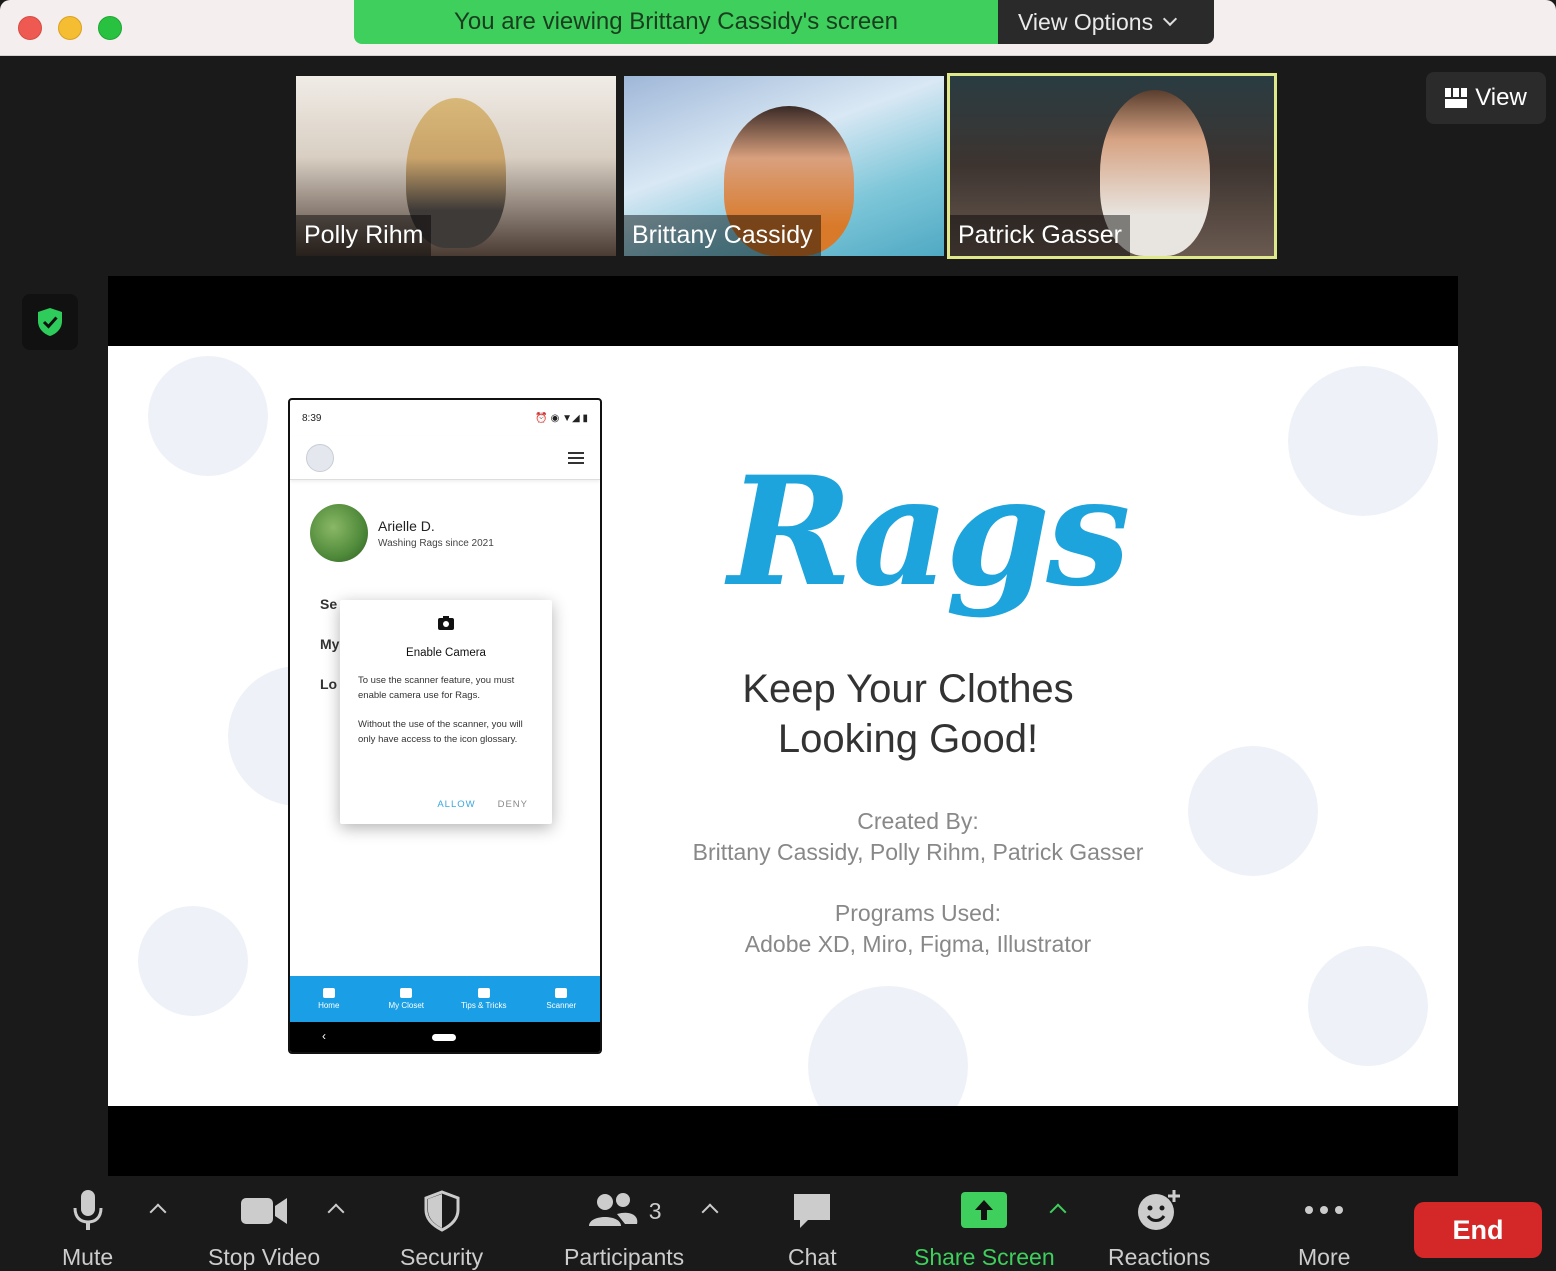 The width and height of the screenshot is (1556, 1271). I want to click on phone-menu-item: Lo, so click(329, 684).